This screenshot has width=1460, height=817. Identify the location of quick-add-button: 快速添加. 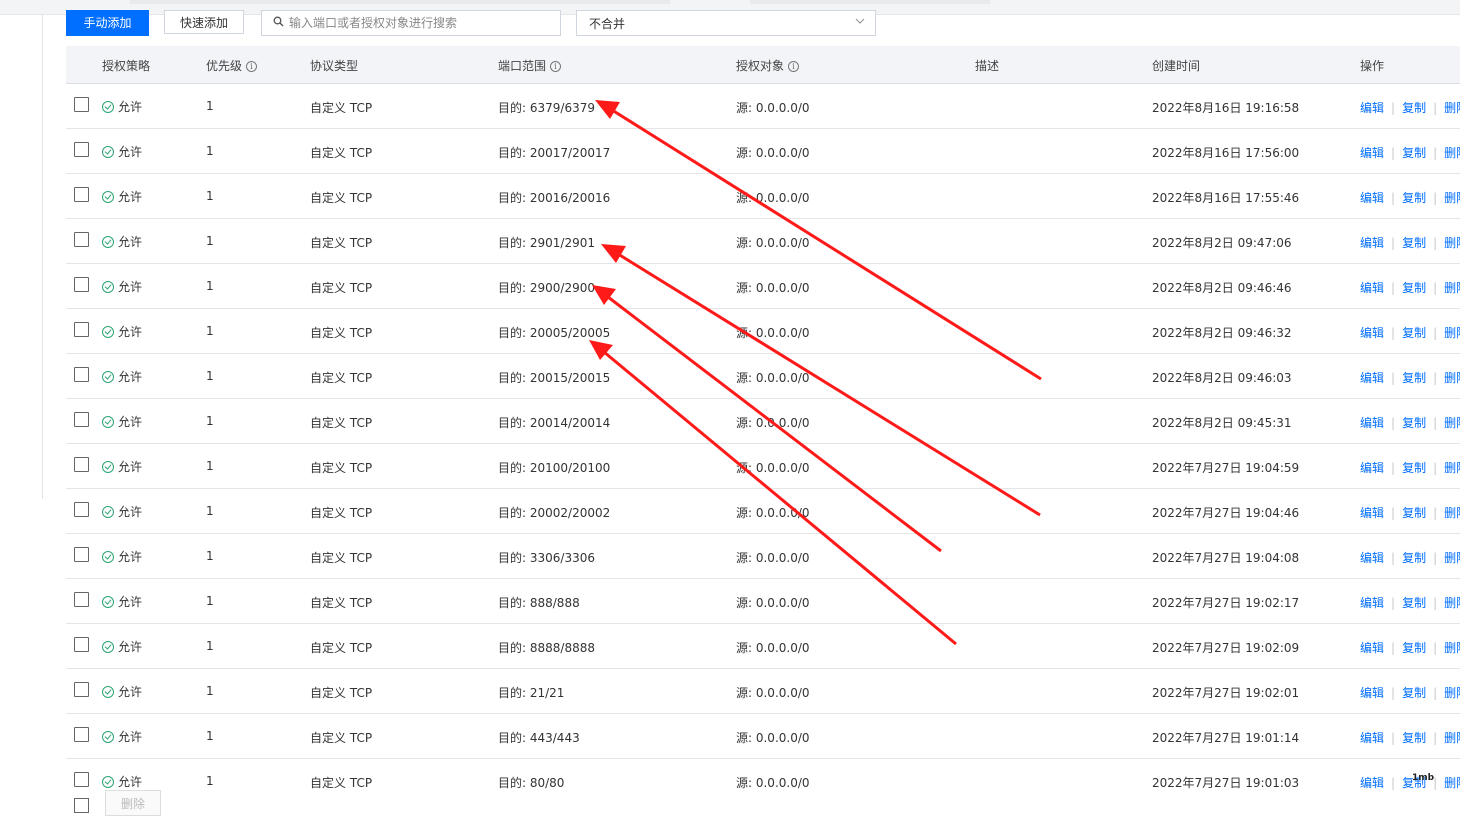
(204, 22).